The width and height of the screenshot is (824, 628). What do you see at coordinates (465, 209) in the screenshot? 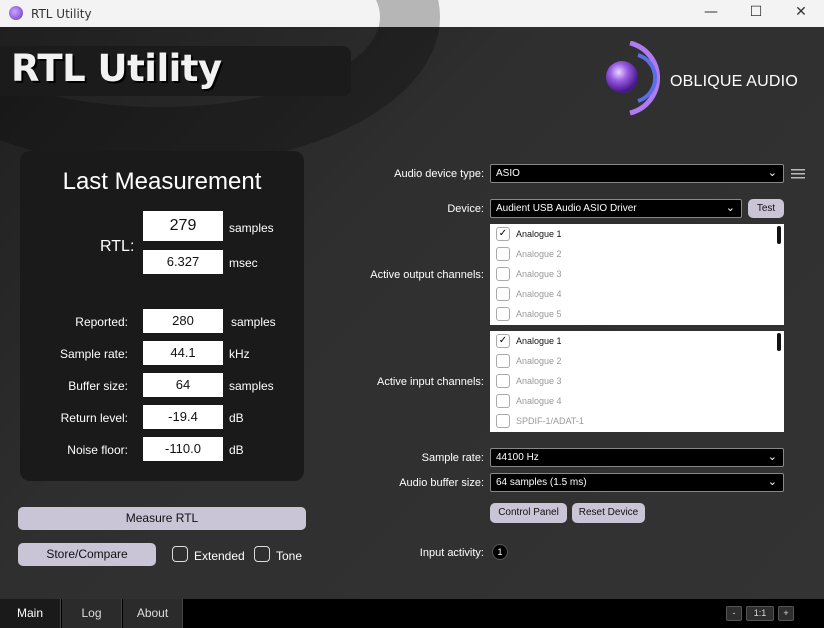
I see `device-label: Device:` at bounding box center [465, 209].